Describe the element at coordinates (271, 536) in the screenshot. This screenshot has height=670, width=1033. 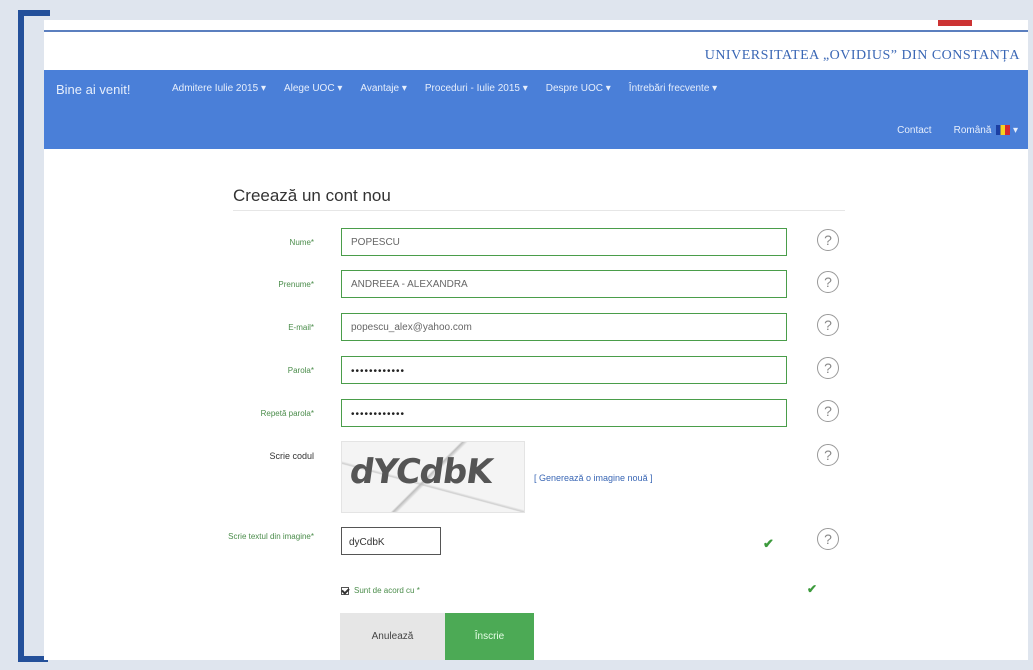
I see `captcha-input-label: Scrie textul din imagine*` at that location.